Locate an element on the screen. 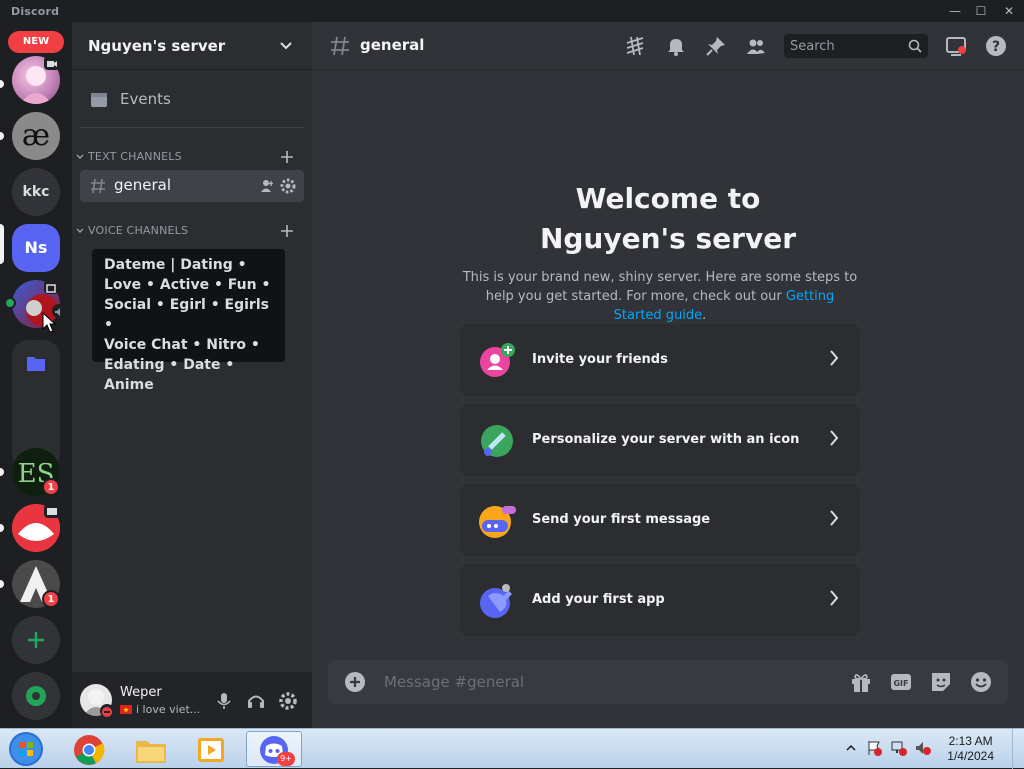 The image size is (1024, 769). notification-badge: 9+ is located at coordinates (286, 759).